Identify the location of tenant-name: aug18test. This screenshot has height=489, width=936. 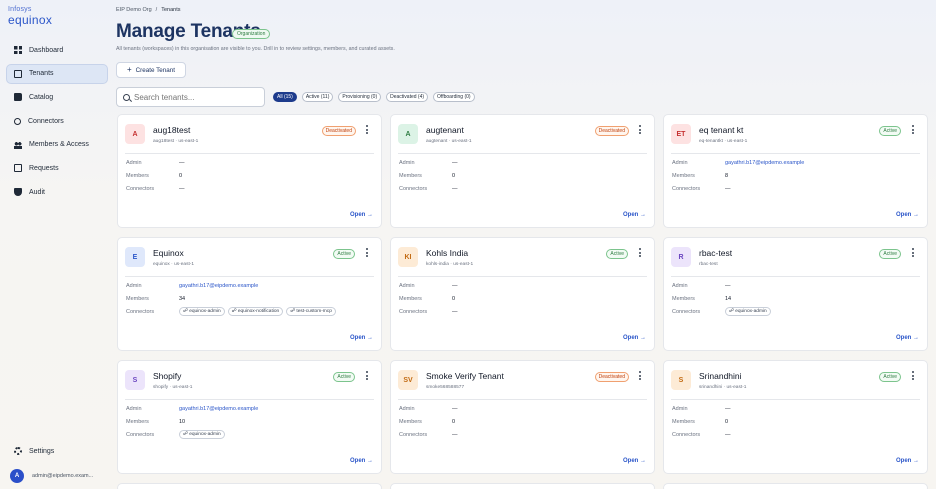
(172, 130).